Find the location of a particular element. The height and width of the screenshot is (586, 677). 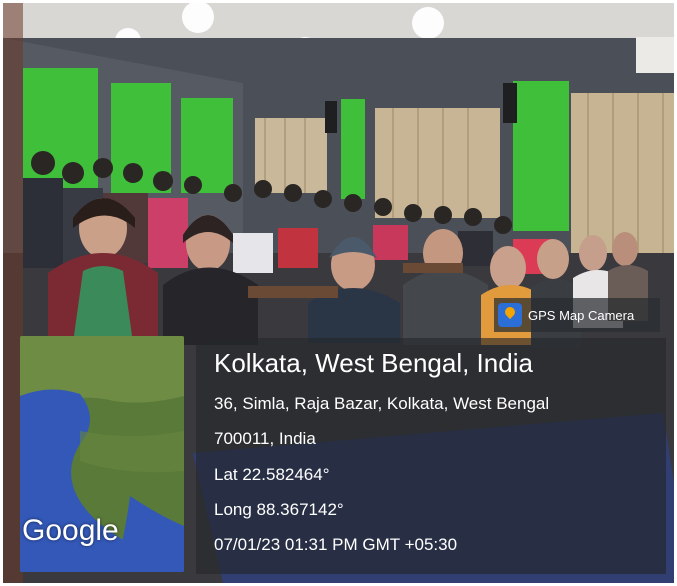

ceiling-light is located at coordinates (428, 23).